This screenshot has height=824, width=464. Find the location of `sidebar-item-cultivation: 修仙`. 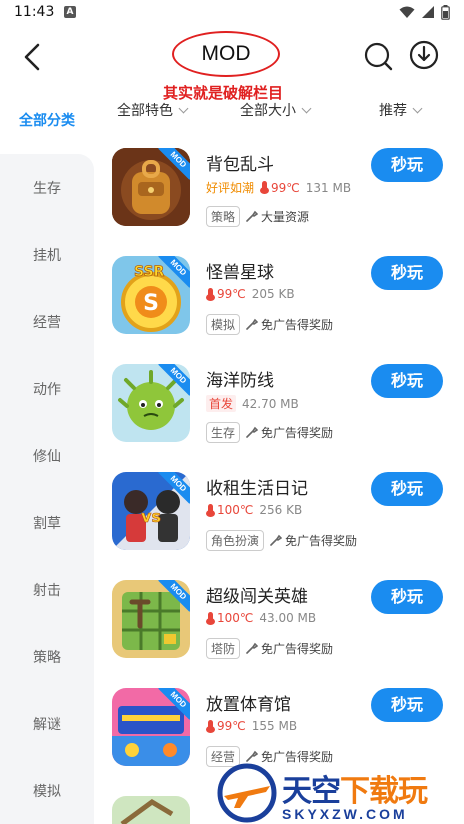

sidebar-item-cultivation: 修仙 is located at coordinates (47, 456).